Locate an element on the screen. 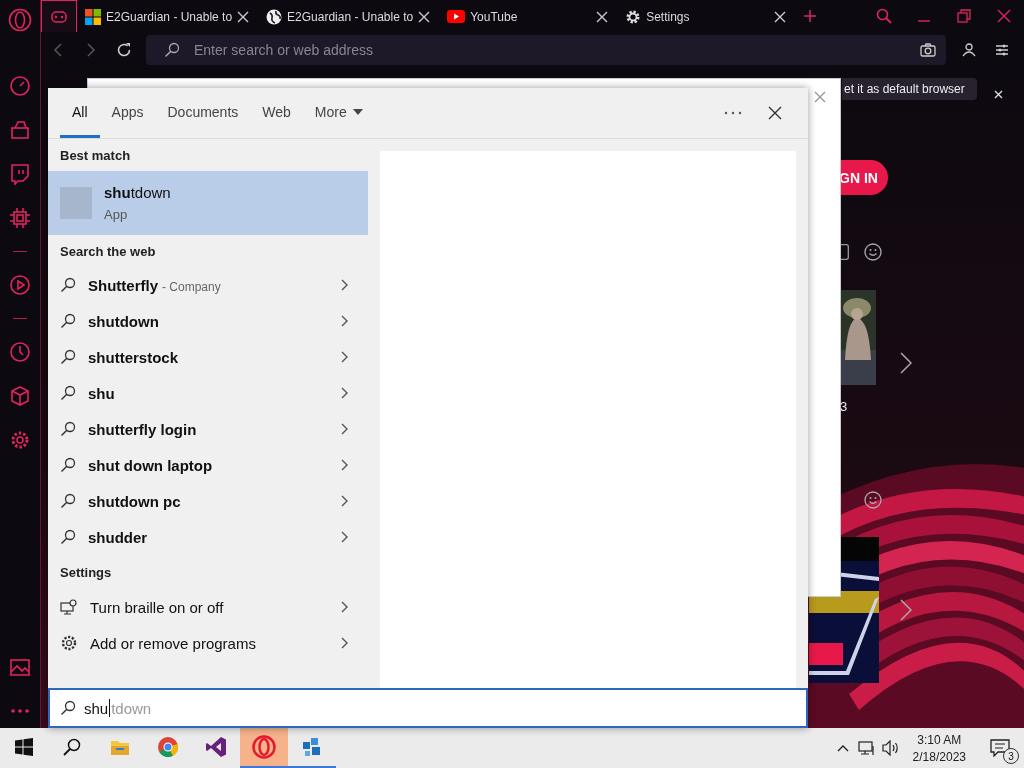 This screenshot has width=1024, height=768. folder-icon is located at coordinates (120, 747).